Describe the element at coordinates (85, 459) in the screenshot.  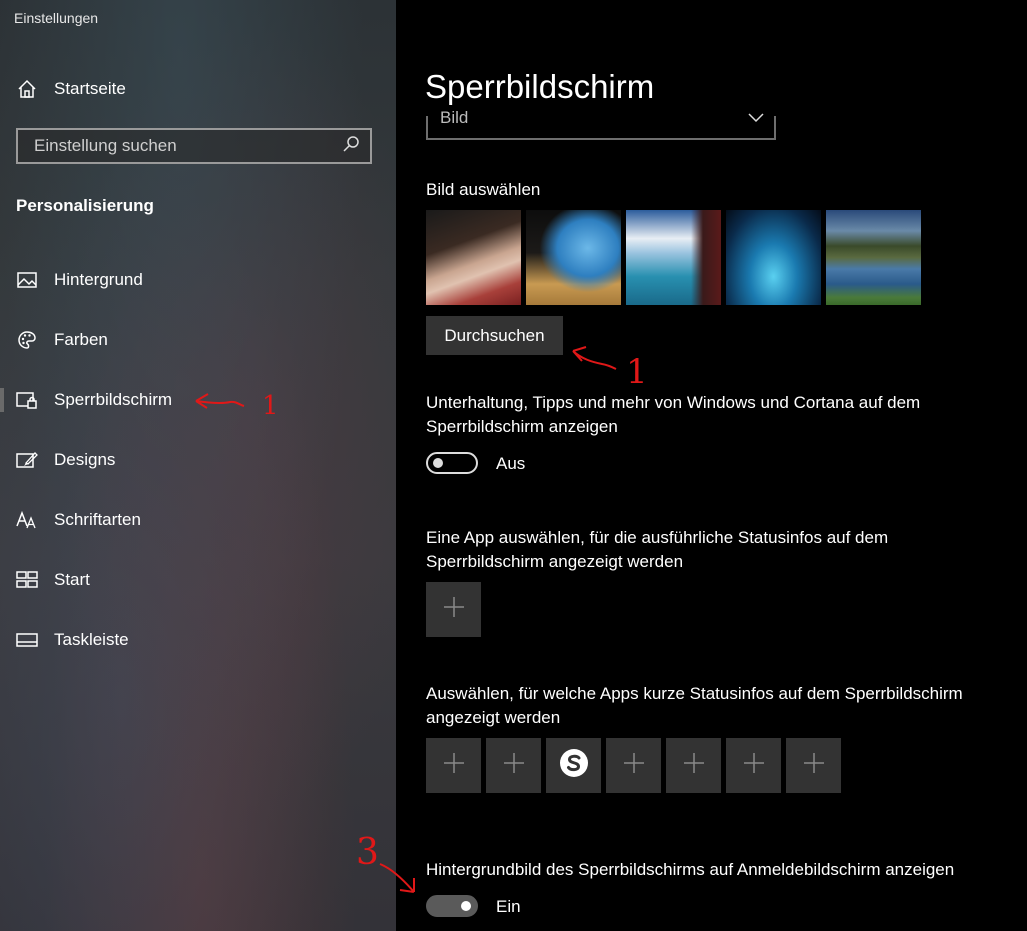
I see `sidebar-item-label: Designs` at that location.